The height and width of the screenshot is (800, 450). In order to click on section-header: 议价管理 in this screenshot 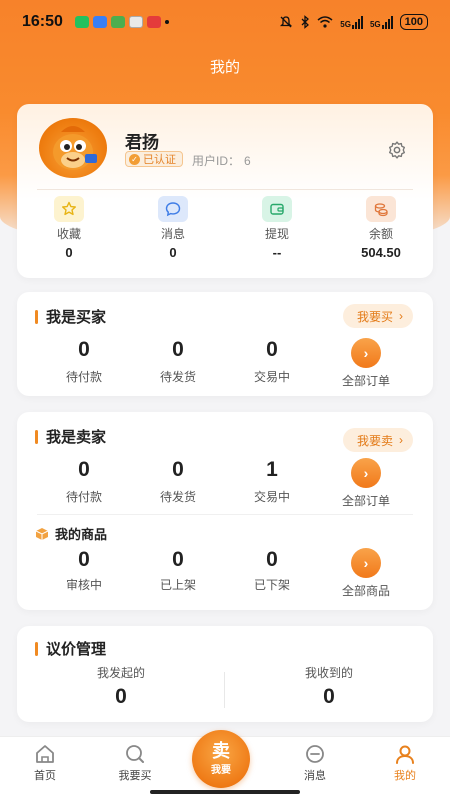, I will do `click(70, 648)`.